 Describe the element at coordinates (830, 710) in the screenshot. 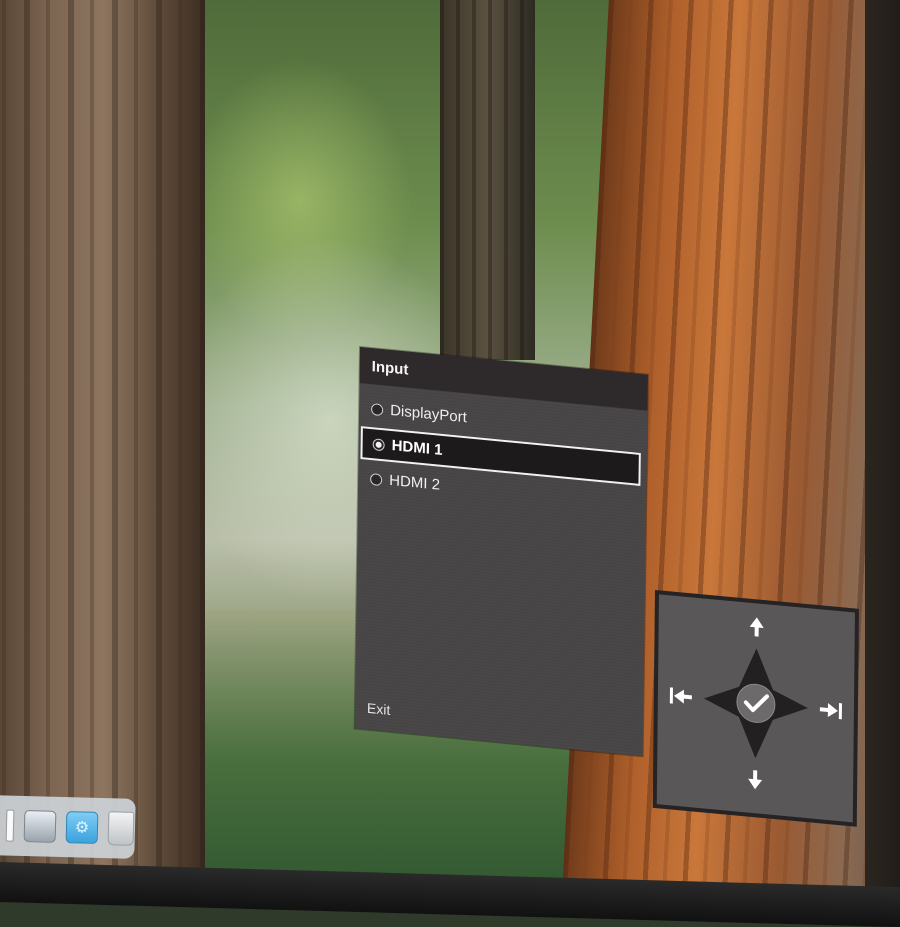

I see `arrow-right-bar-icon` at that location.